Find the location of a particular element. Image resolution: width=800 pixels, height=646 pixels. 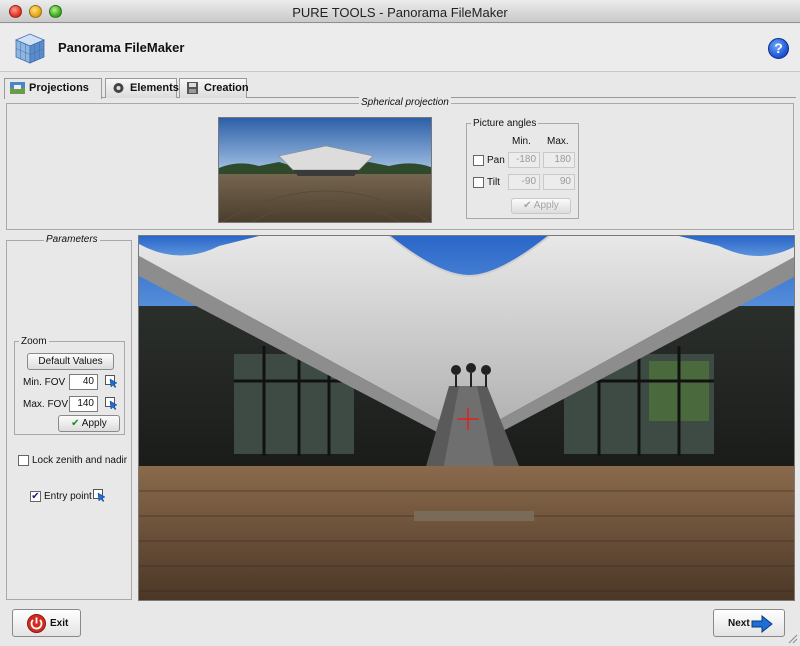

tab-creation: Creation is located at coordinates (214, 88).